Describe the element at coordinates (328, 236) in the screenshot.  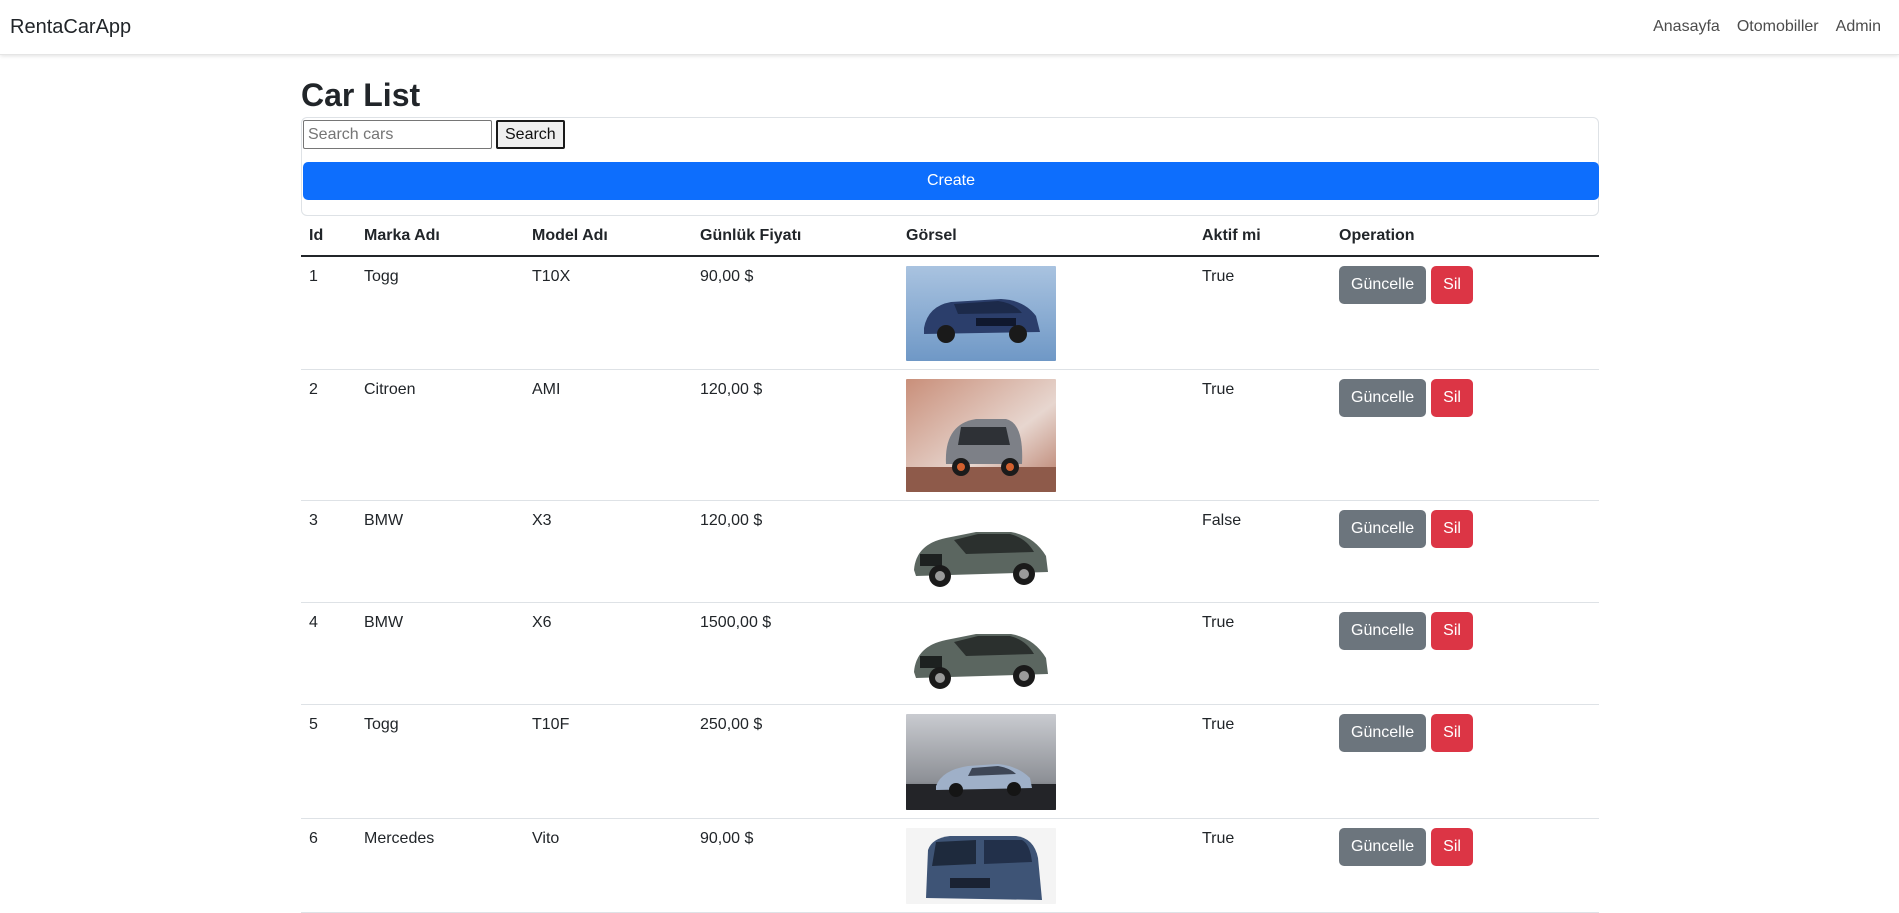
I see `header-id: Id` at that location.